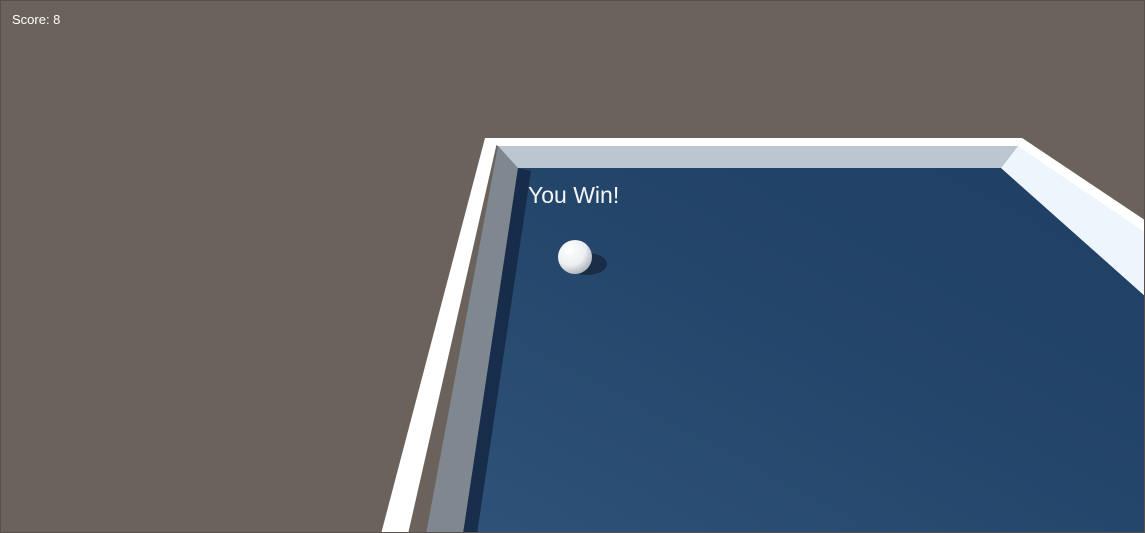 The width and height of the screenshot is (1145, 533). I want to click on wall-top-back, so click(753, 142).